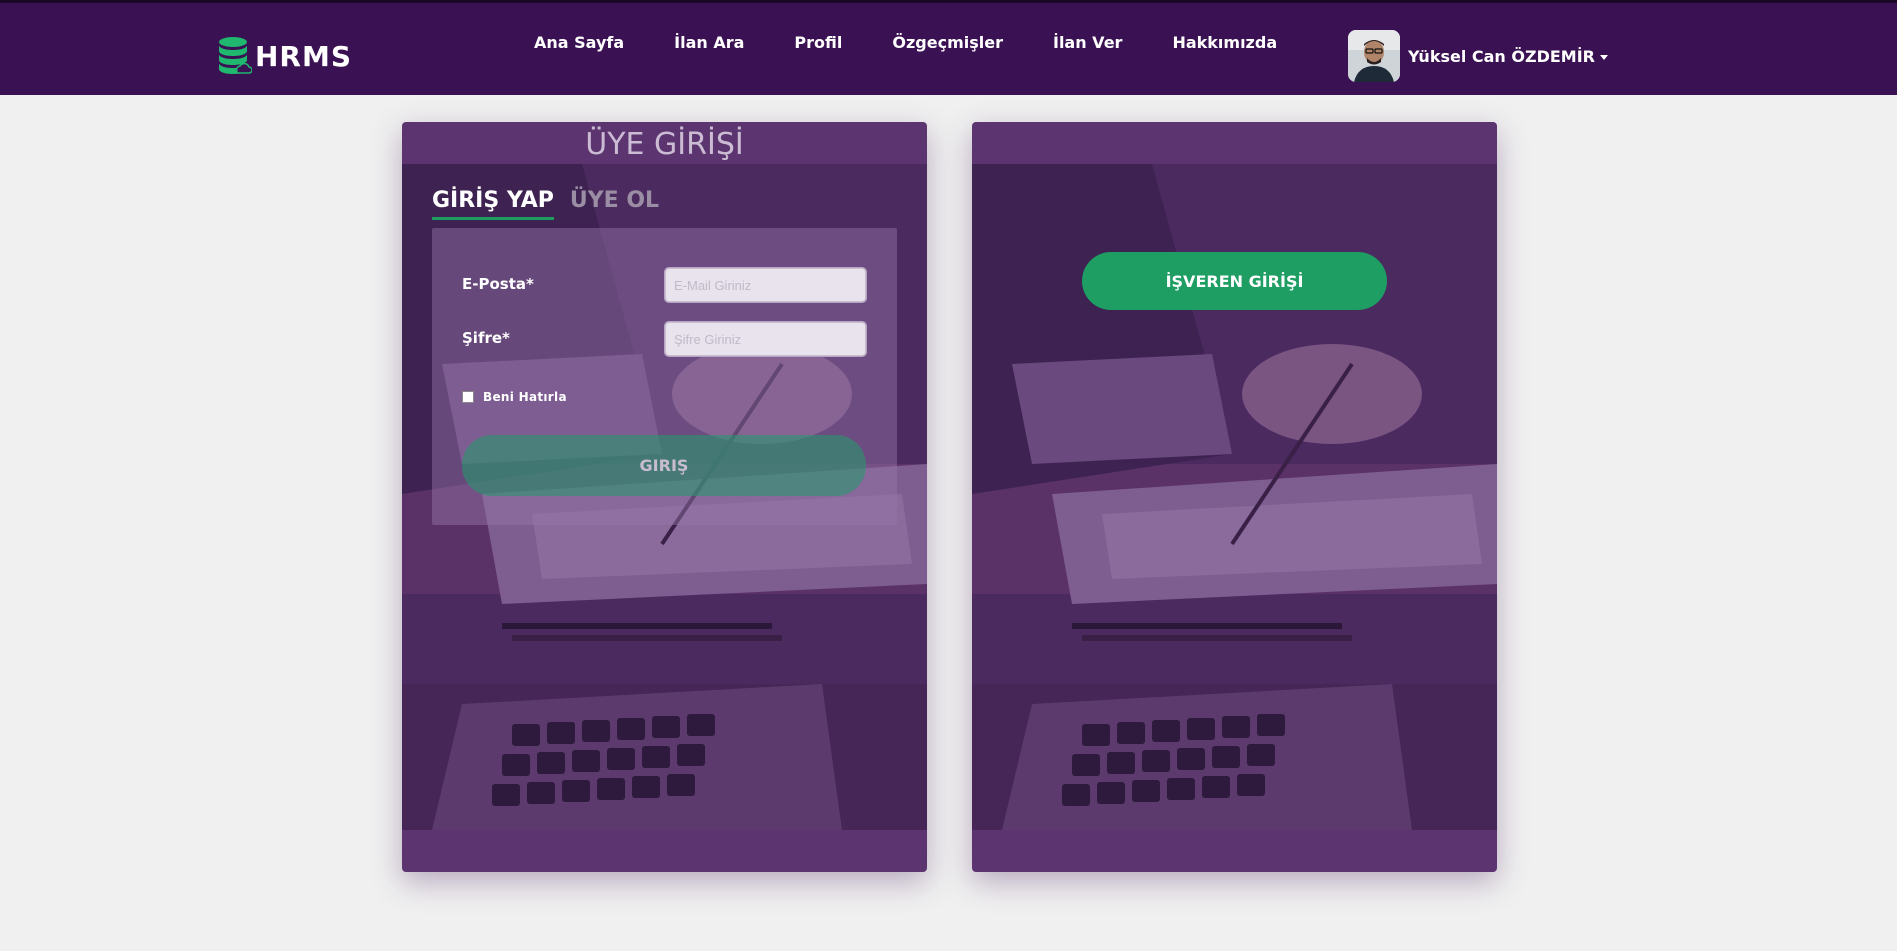  Describe the element at coordinates (664, 144) in the screenshot. I see `page-title: ÜYE GİRİŞİ` at that location.